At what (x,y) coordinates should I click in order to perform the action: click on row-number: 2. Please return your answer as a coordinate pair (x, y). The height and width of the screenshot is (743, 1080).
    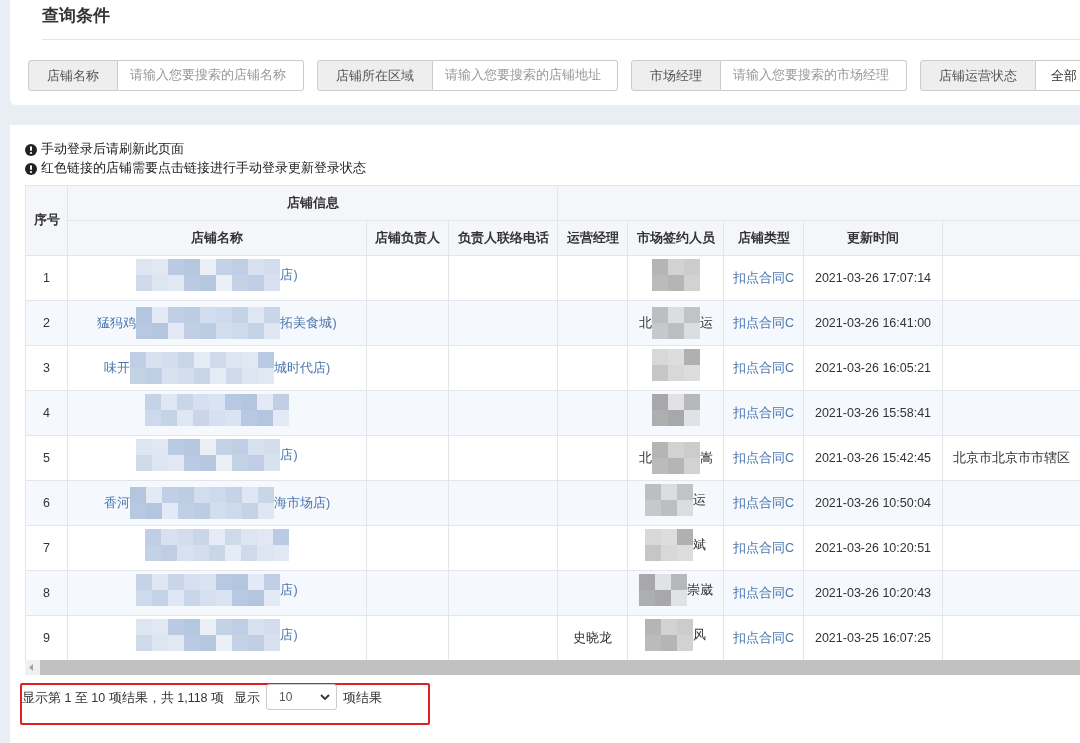
    Looking at the image, I should click on (46, 322).